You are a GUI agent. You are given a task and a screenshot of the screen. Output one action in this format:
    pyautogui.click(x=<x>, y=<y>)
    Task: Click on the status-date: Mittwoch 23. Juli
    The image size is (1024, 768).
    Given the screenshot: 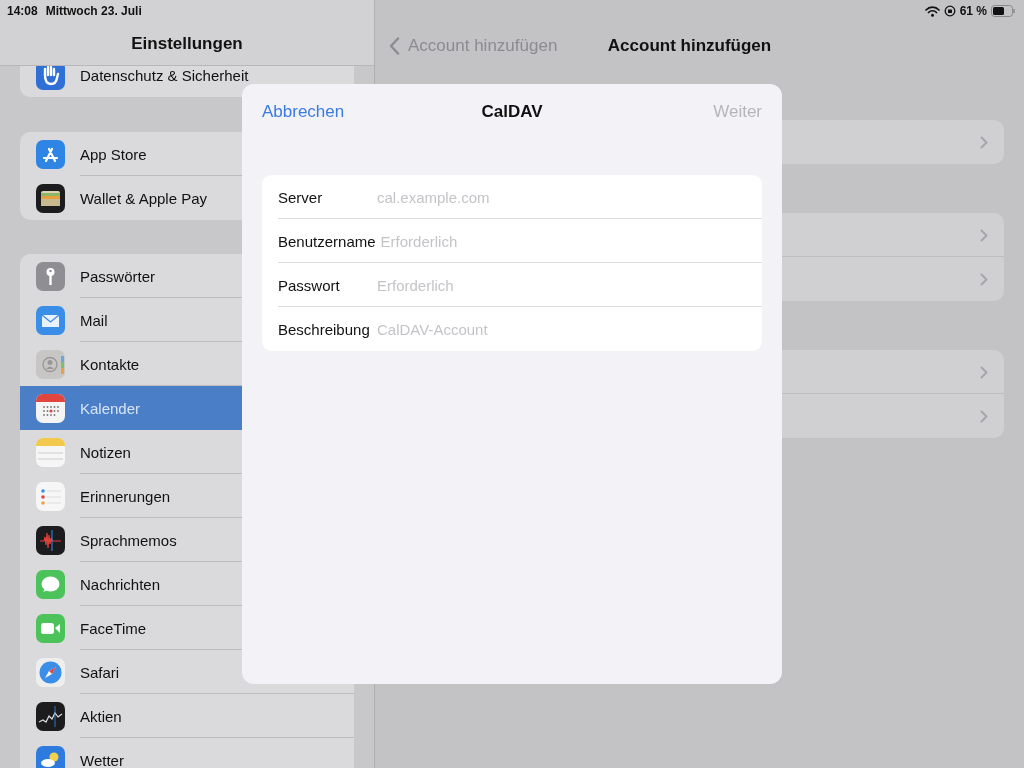 What is the action you would take?
    pyautogui.click(x=93, y=11)
    